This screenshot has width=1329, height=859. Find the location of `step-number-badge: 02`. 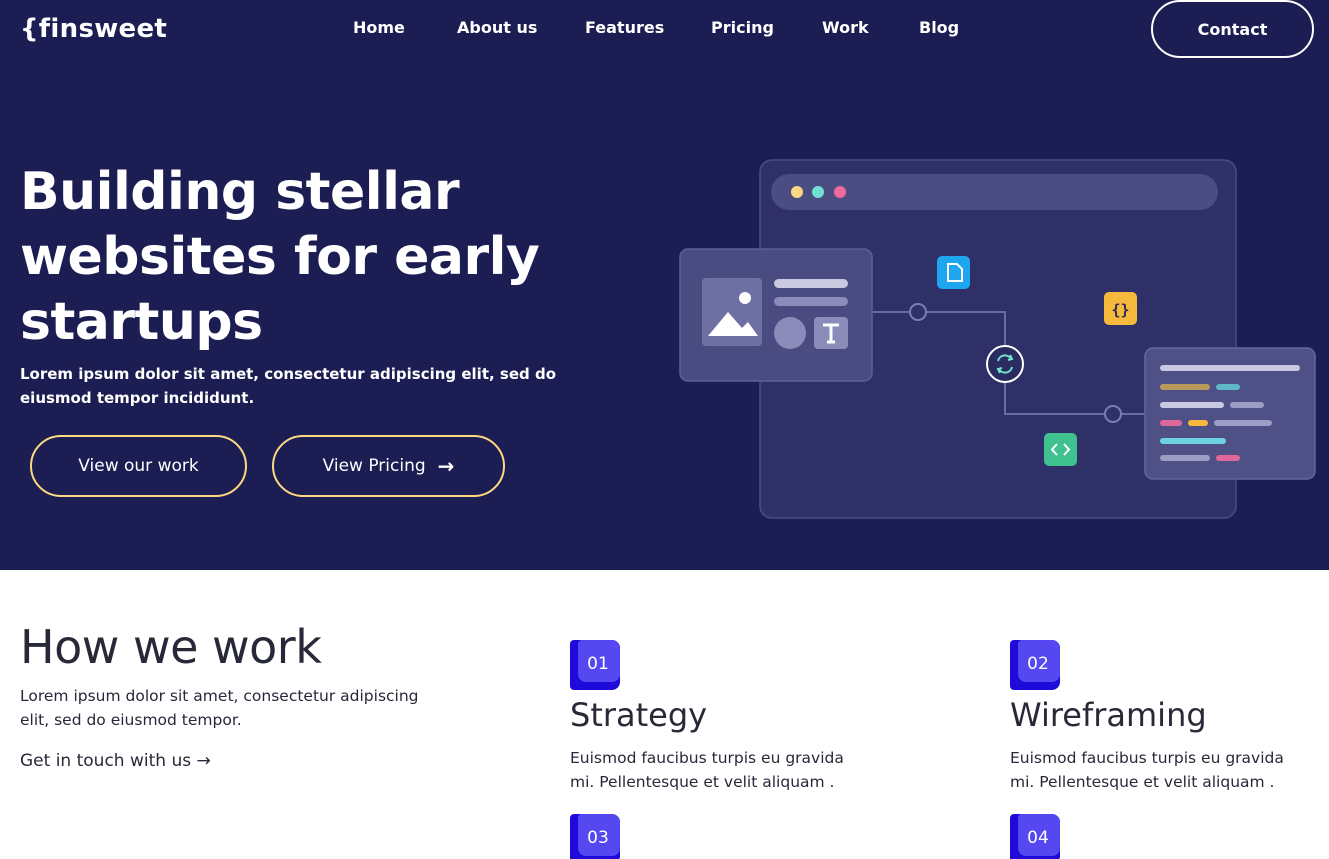

step-number-badge: 02 is located at coordinates (1035, 665).